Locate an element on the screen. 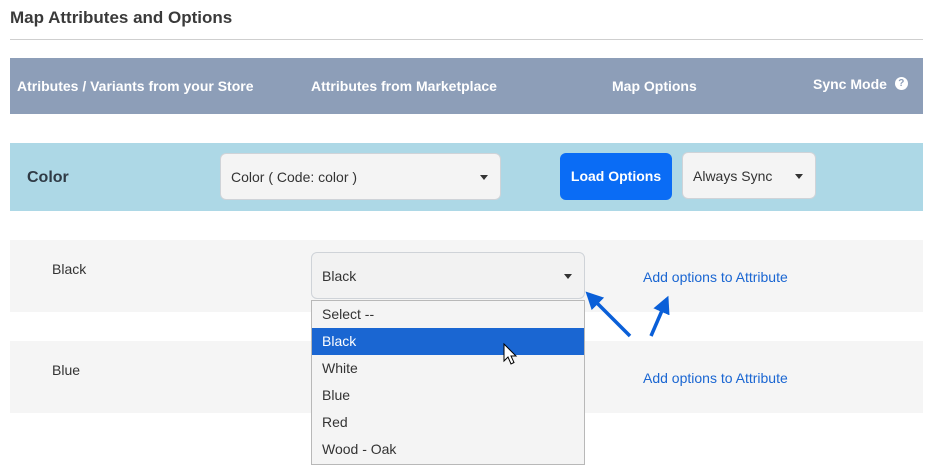  mouse-cursor-icon is located at coordinates (510, 353).